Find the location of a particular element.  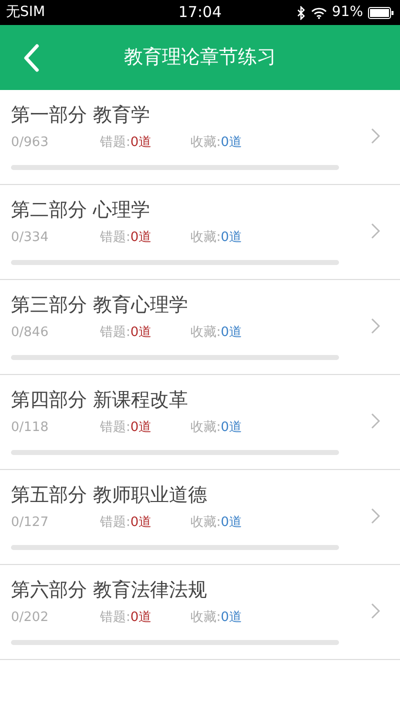

chapter-title: 第三部分 教育心理学 is located at coordinates (99, 305).